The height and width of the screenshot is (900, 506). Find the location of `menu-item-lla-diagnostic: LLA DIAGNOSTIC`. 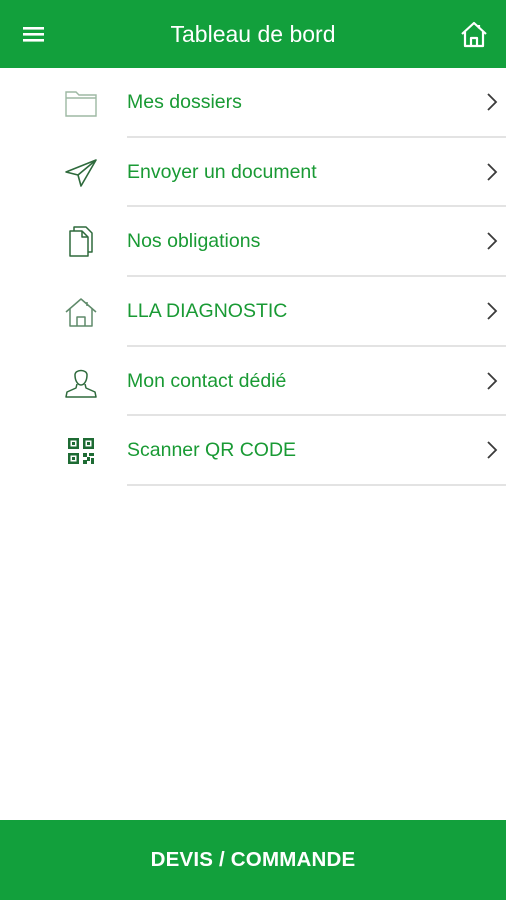

menu-item-lla-diagnostic: LLA DIAGNOSTIC is located at coordinates (253, 312).